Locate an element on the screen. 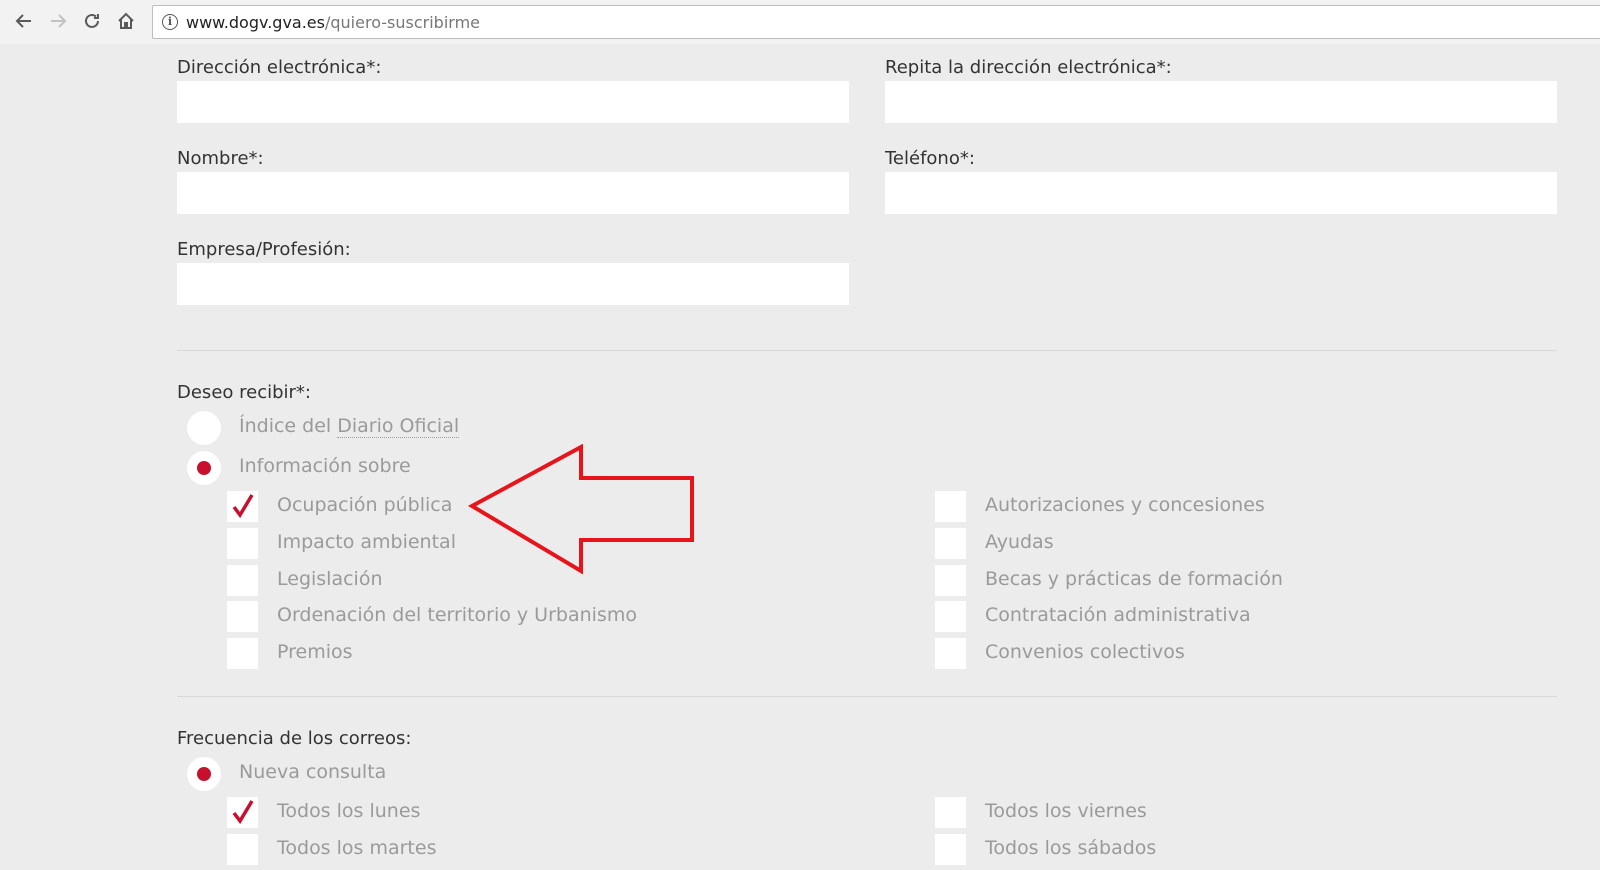 This screenshot has width=1600, height=870. browser-toolbar: i www.dogv.gva.es/quiero-suscribirme is located at coordinates (800, 22).